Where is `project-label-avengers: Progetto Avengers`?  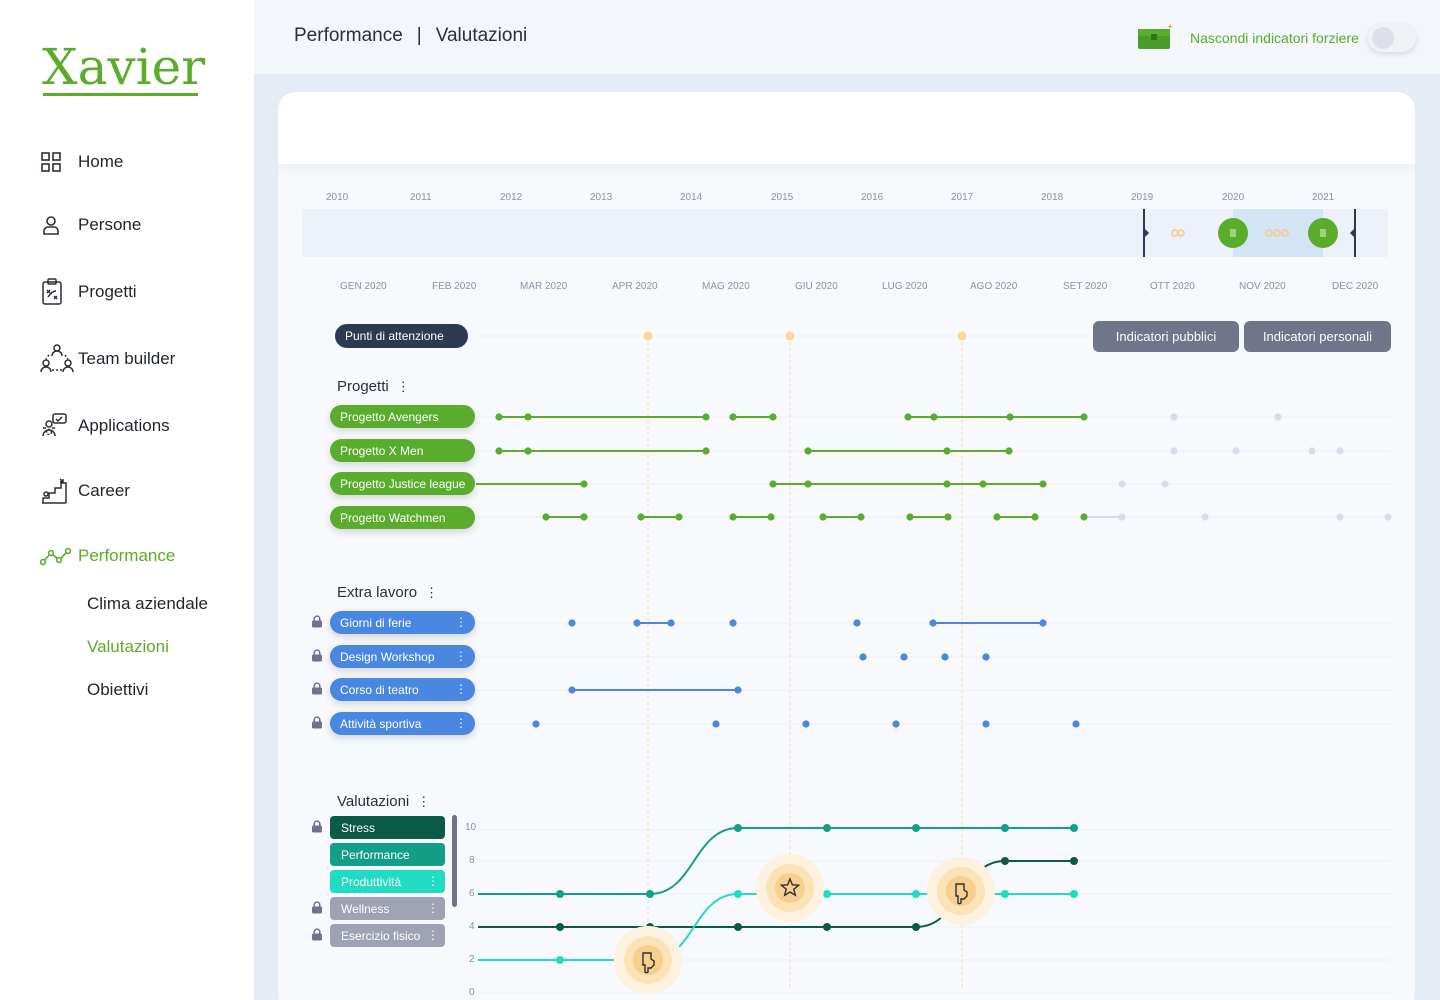 project-label-avengers: Progetto Avengers is located at coordinates (402, 416).